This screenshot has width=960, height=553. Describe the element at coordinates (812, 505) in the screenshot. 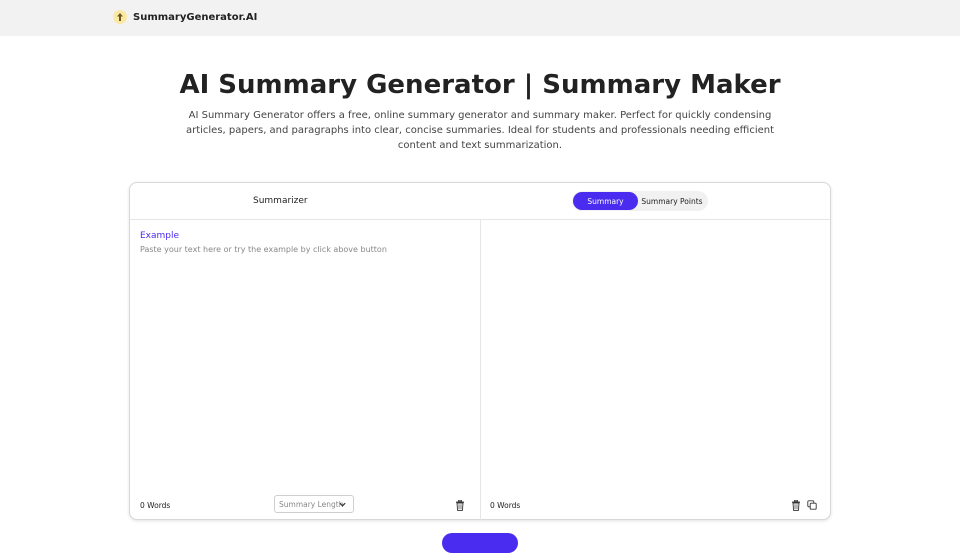

I see `copy-icon` at that location.